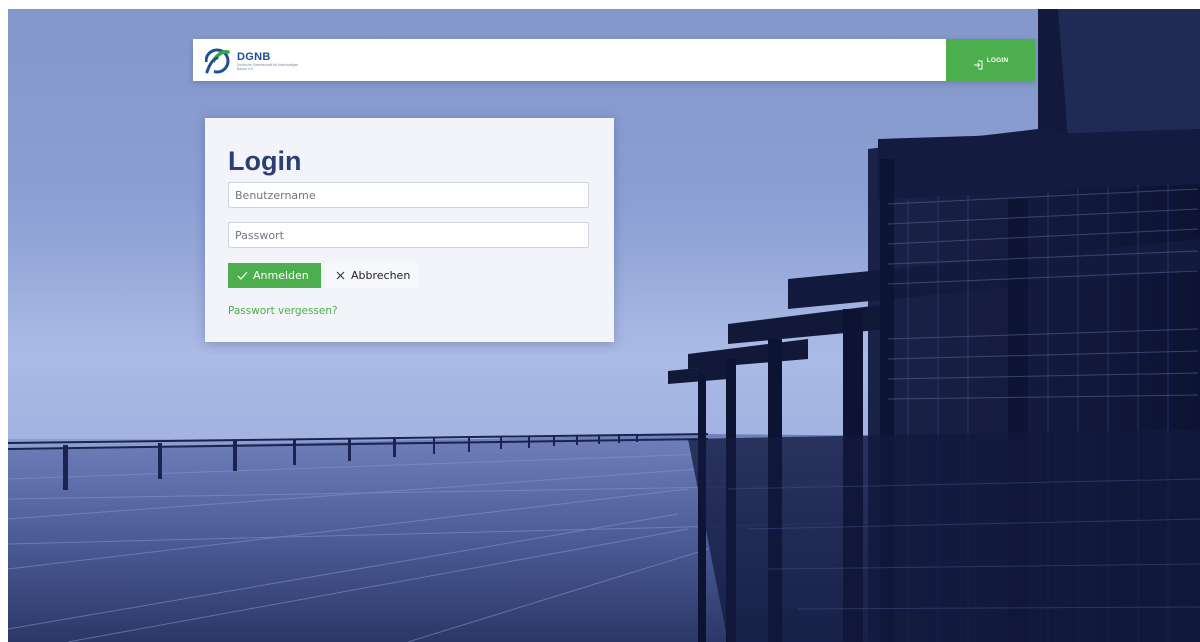 This screenshot has height=642, width=1200. I want to click on cancel-label: Abbrechen, so click(381, 275).